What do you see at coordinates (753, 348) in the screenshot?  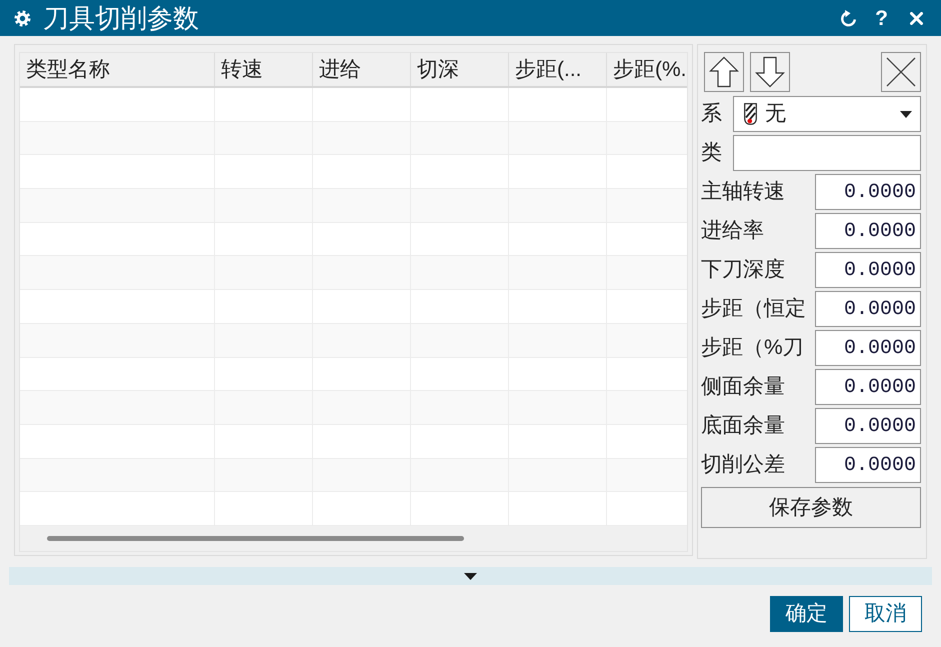 I see `field-label: 步距（%刀` at bounding box center [753, 348].